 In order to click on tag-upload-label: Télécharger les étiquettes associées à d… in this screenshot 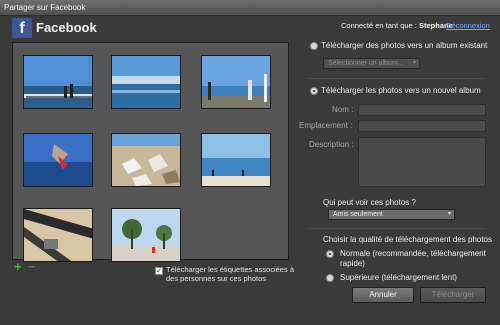, I will do `click(230, 274)`.